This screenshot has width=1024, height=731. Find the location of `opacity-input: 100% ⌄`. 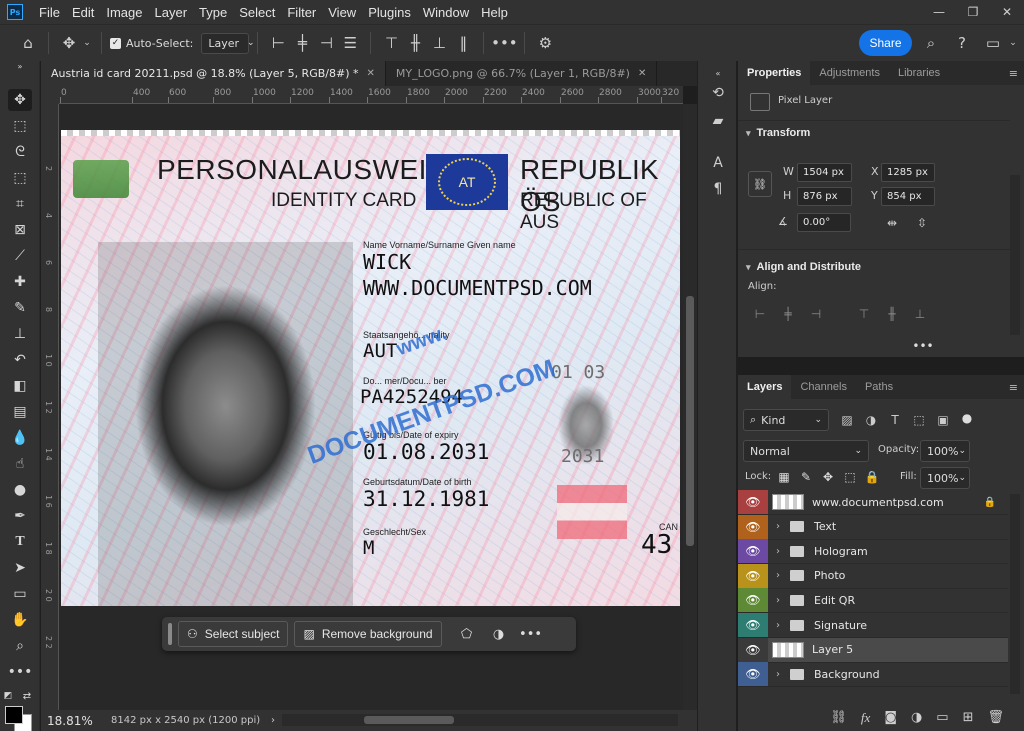

opacity-input: 100% ⌄ is located at coordinates (945, 451).